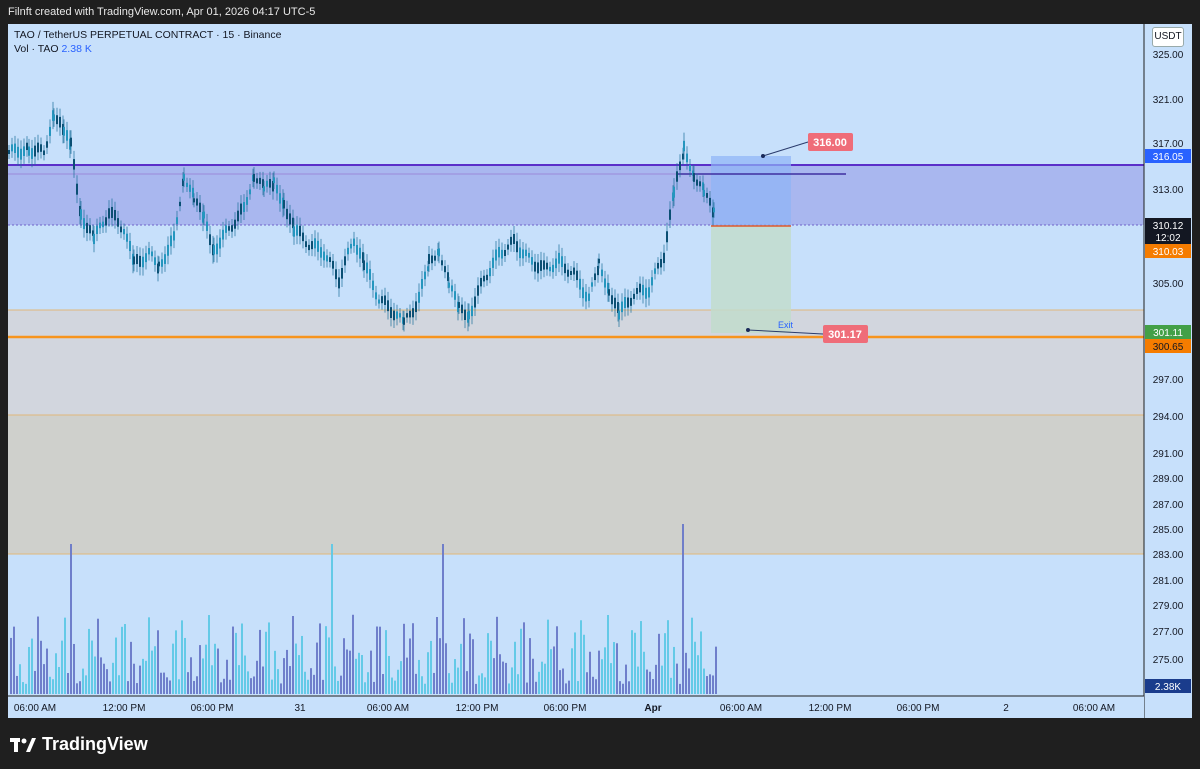 This screenshot has height=769, width=1200. Describe the element at coordinates (1168, 333) in the screenshot. I see `stop-price: 301.11` at that location.